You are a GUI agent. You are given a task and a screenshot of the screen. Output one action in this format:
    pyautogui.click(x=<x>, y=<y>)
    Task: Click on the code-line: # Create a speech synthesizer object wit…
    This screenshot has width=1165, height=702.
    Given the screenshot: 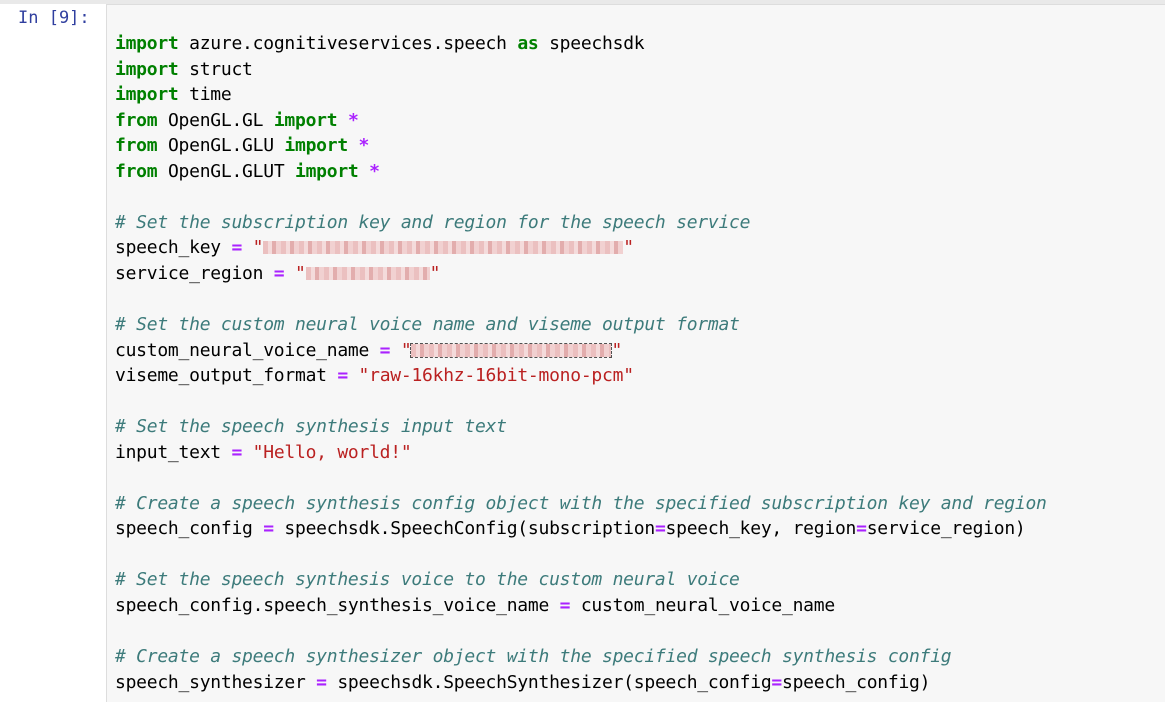 What is the action you would take?
    pyautogui.click(x=581, y=657)
    